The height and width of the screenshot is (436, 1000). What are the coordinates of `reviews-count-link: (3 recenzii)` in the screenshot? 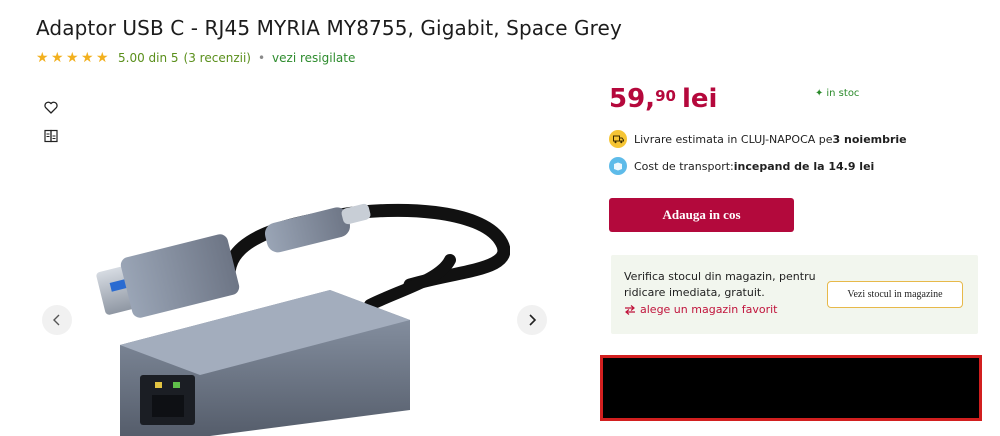 It's located at (217, 58).